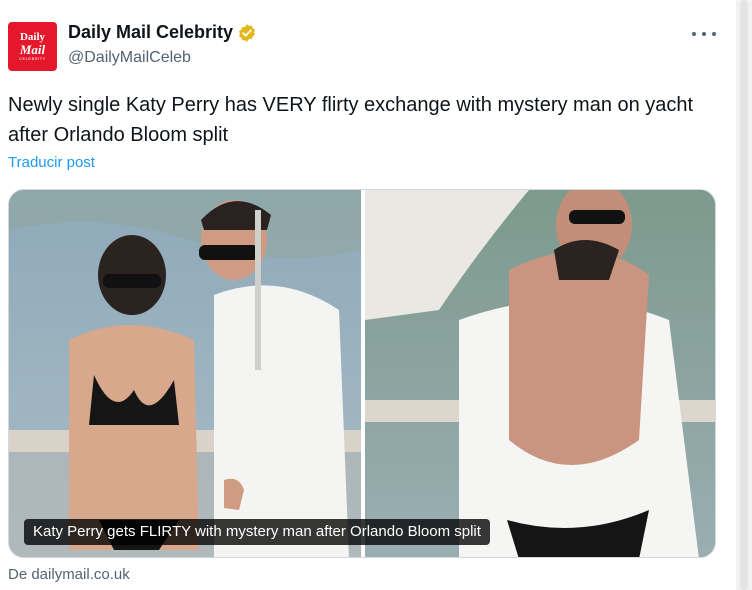 The image size is (752, 590). Describe the element at coordinates (69, 574) in the screenshot. I see `card-source-link: De dailymail.co.uk` at that location.